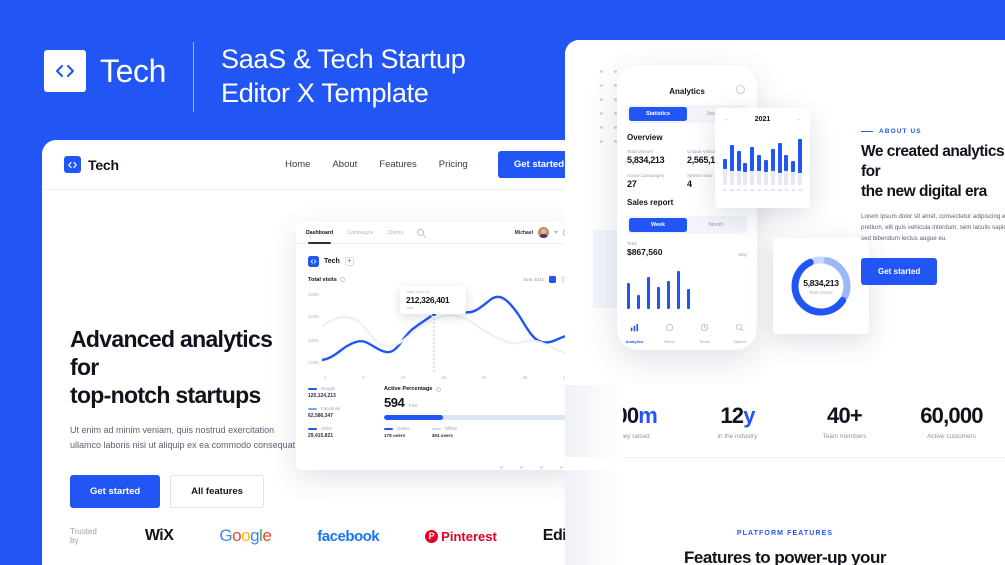  What do you see at coordinates (403, 428) in the screenshot?
I see `online-label: Online` at bounding box center [403, 428].